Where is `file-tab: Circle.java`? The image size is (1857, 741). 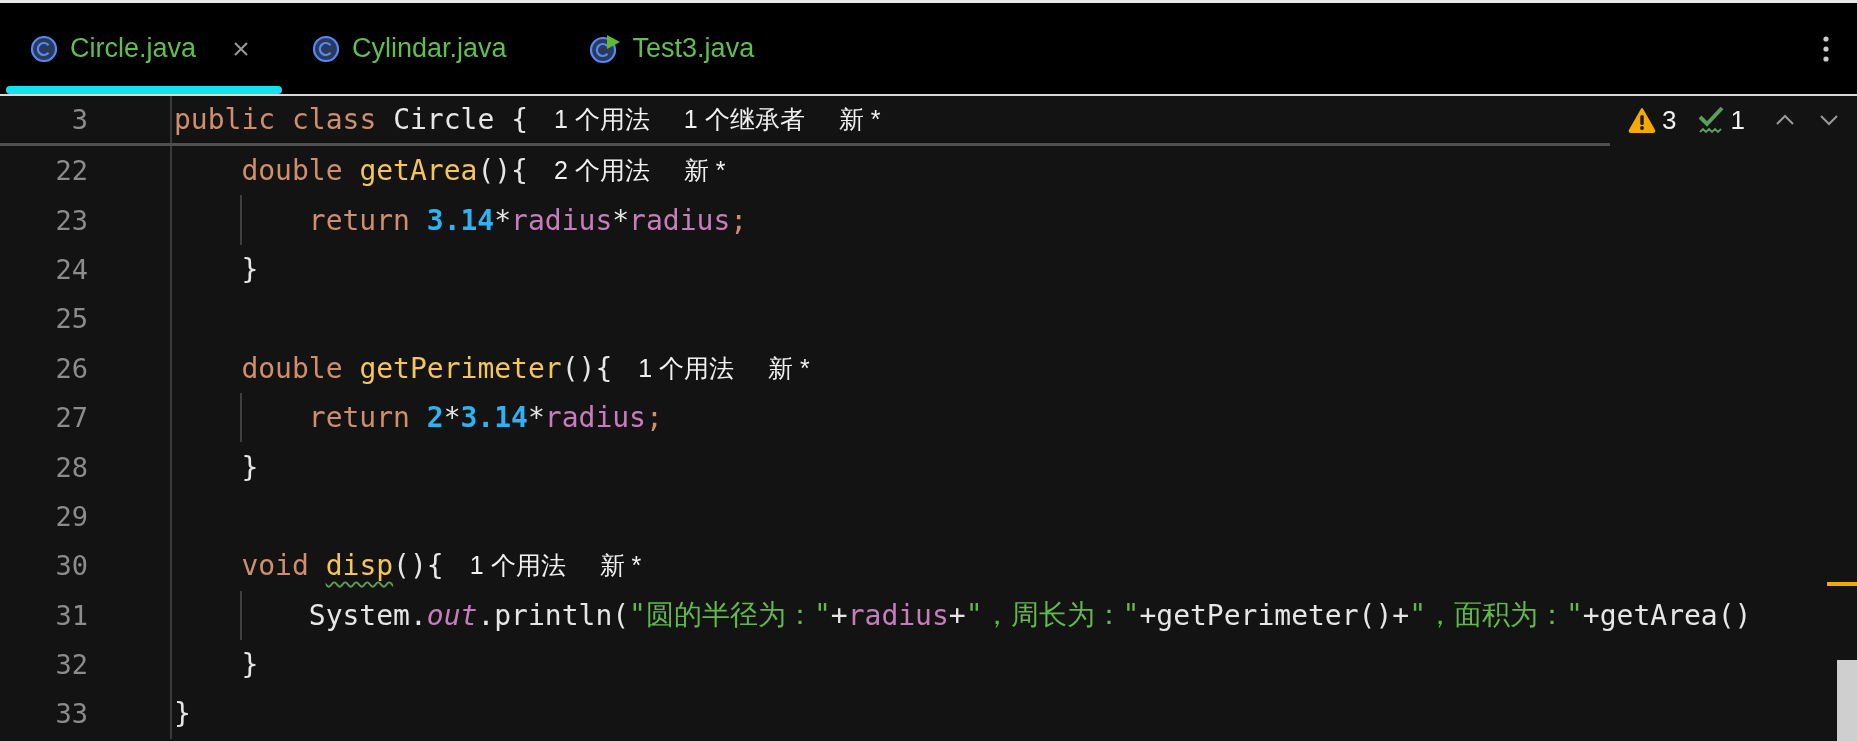 file-tab: Circle.java is located at coordinates (141, 48).